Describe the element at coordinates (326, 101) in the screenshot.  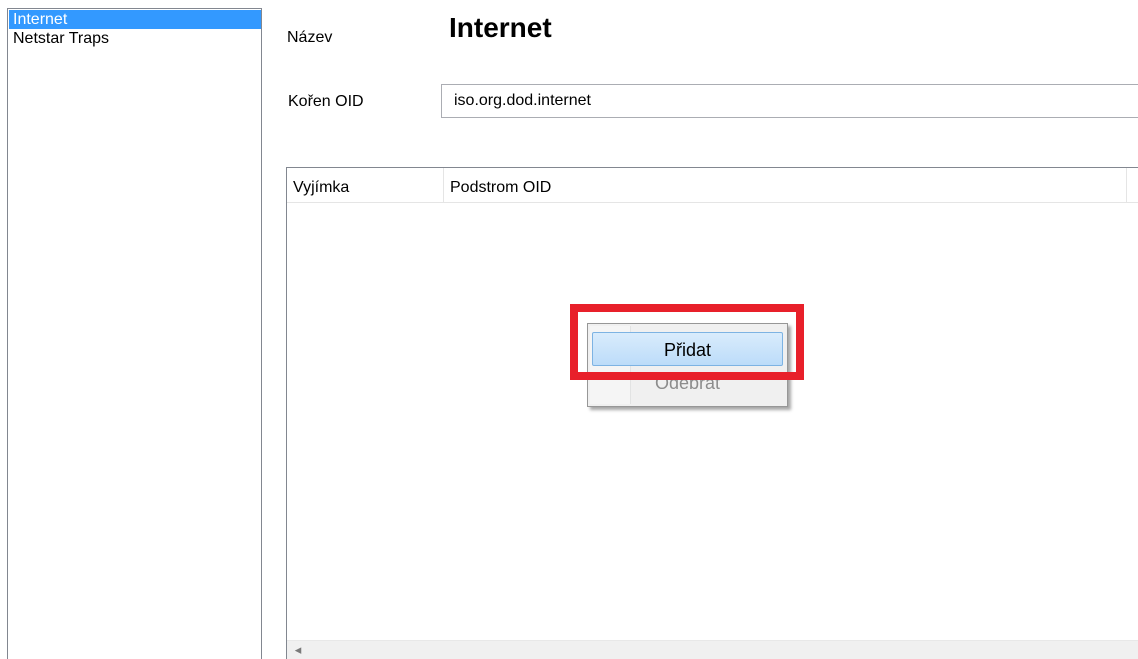
I see `oid-root-label: Kořen OID` at that location.